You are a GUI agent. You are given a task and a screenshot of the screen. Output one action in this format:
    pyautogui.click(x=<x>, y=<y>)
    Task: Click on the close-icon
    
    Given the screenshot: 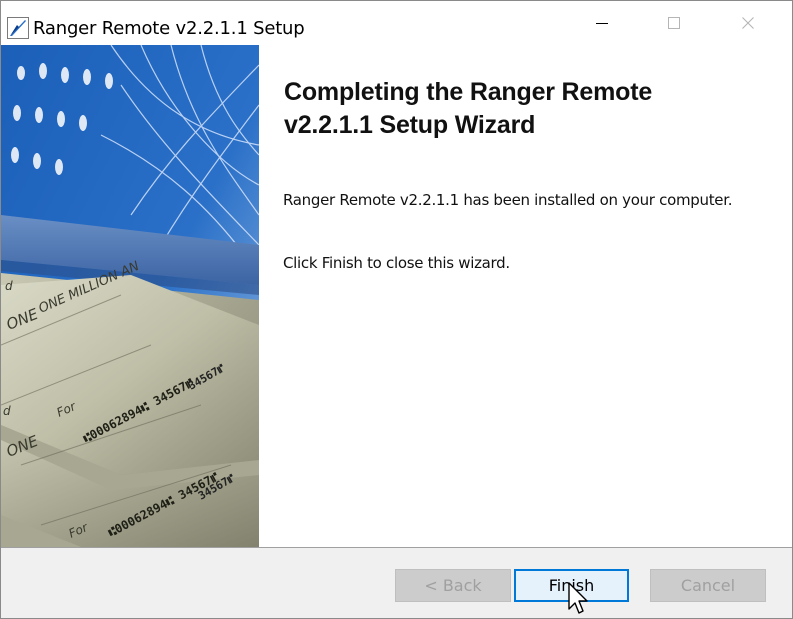 What is the action you would take?
    pyautogui.click(x=748, y=23)
    